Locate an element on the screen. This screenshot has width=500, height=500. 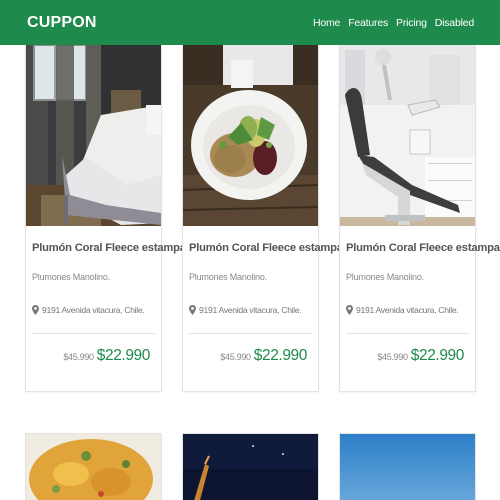
nav-links: Home Features Pricing Disabled is located at coordinates (393, 23).